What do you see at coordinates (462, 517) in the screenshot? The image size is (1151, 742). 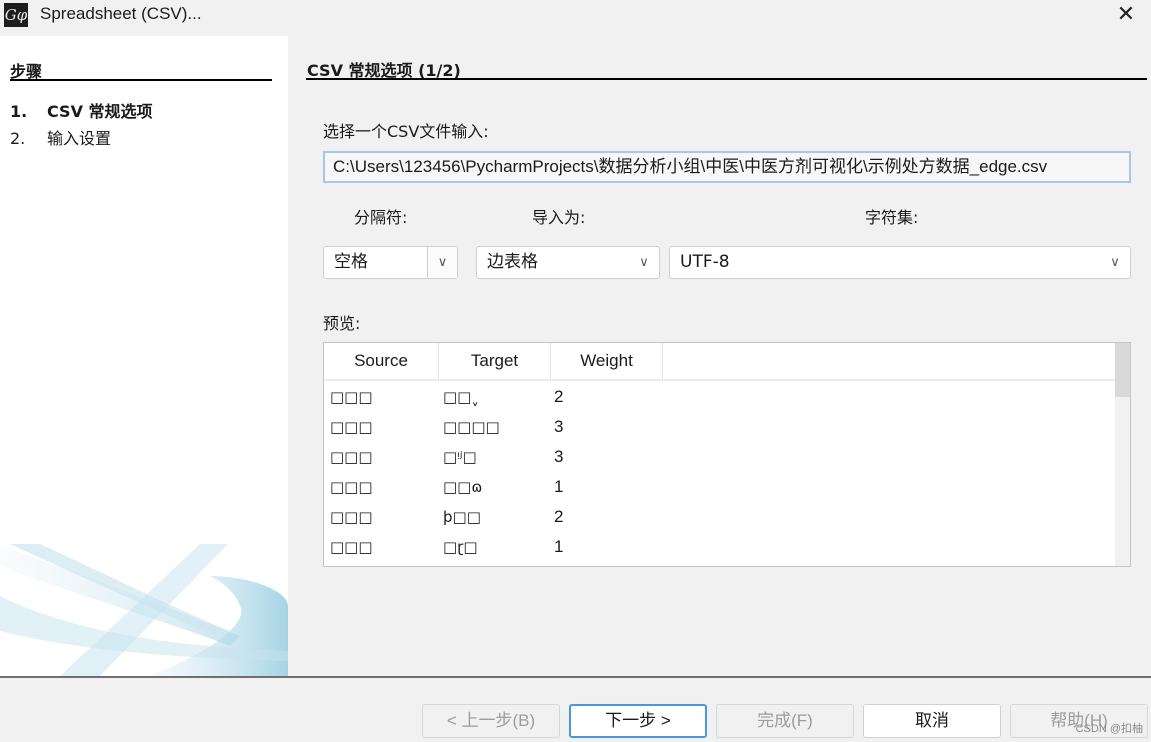 I see `cell-target: þ□□` at bounding box center [462, 517].